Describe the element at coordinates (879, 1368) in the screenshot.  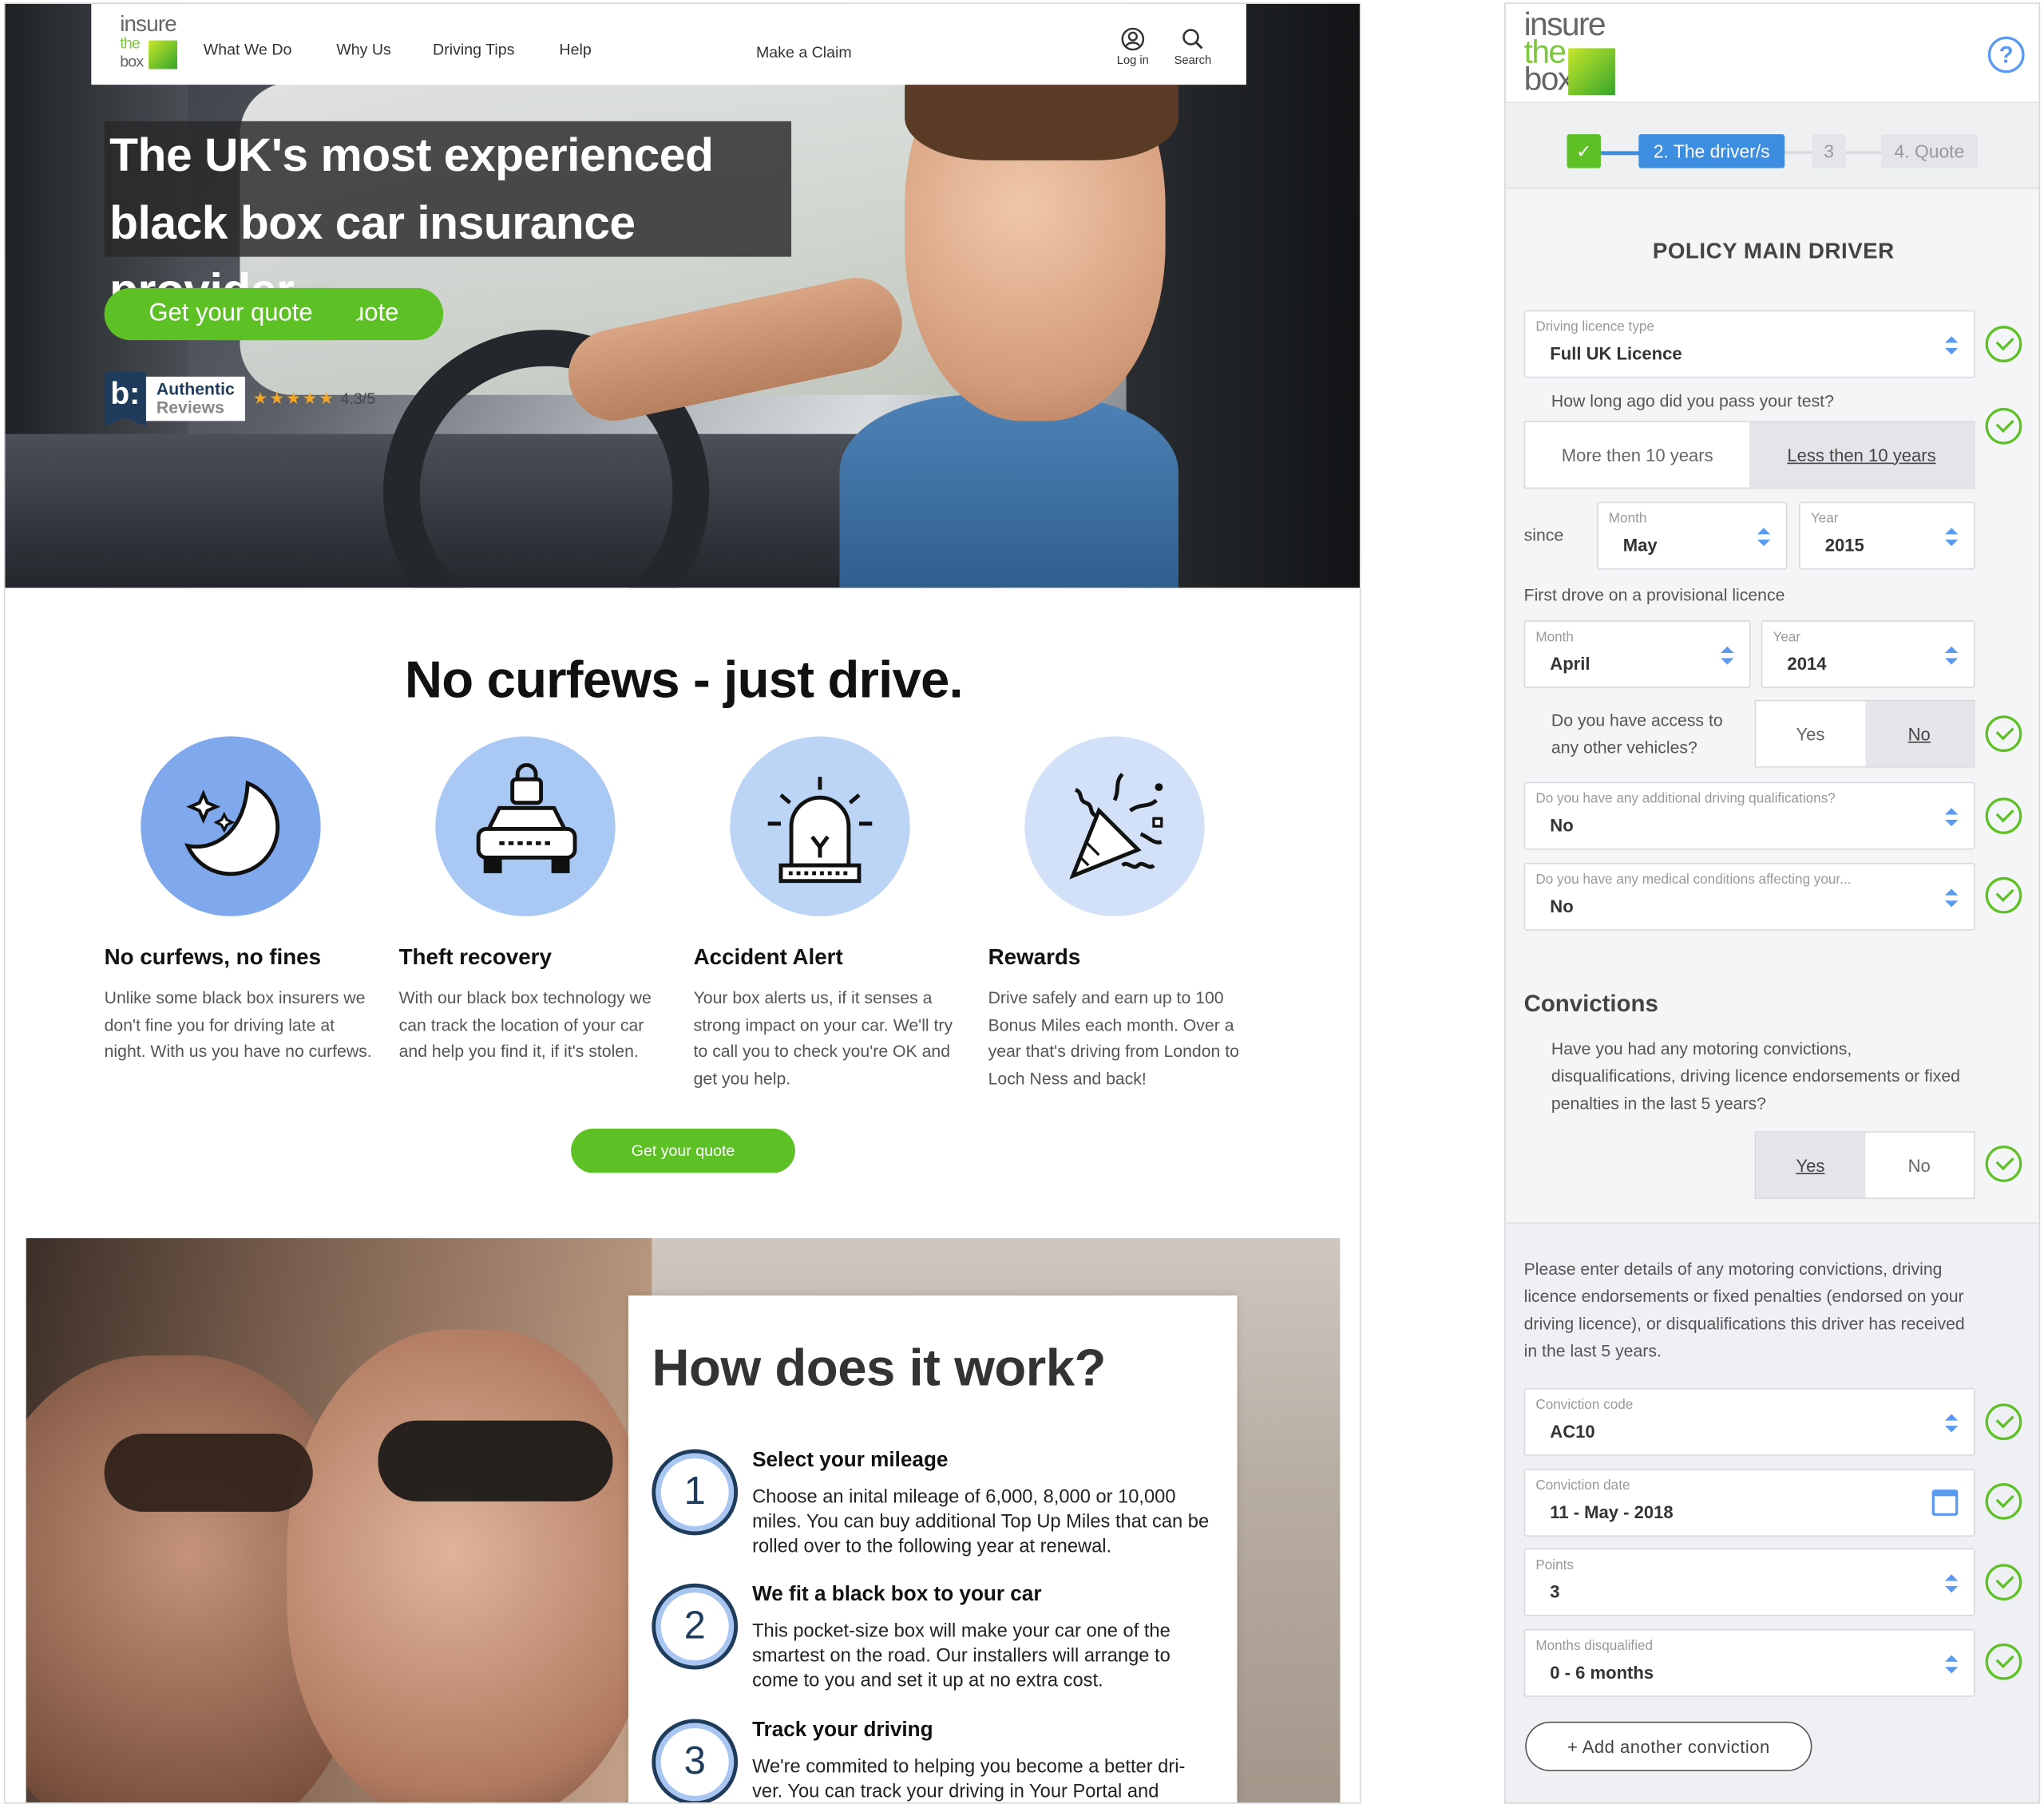
I see `how-title: How does it work?` at that location.